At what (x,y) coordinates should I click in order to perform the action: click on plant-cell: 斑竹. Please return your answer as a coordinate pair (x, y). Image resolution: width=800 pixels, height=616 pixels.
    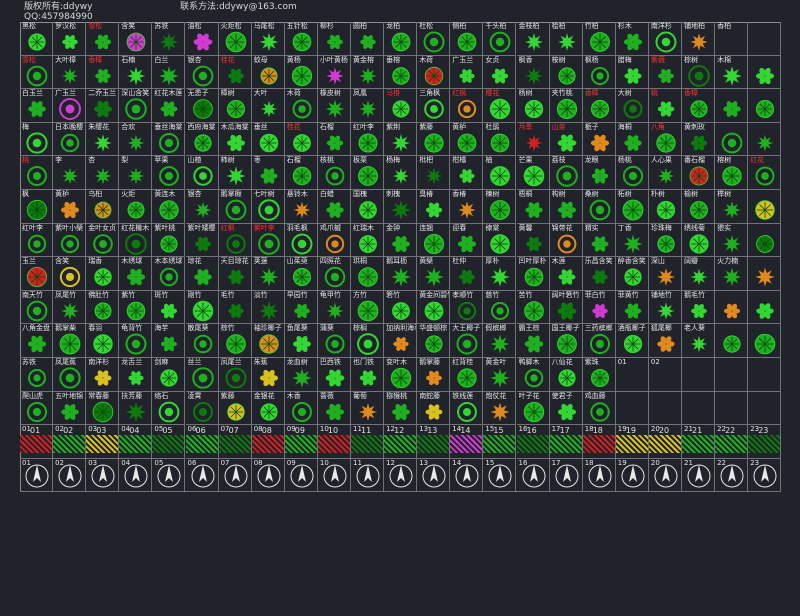
    Looking at the image, I should click on (169, 307).